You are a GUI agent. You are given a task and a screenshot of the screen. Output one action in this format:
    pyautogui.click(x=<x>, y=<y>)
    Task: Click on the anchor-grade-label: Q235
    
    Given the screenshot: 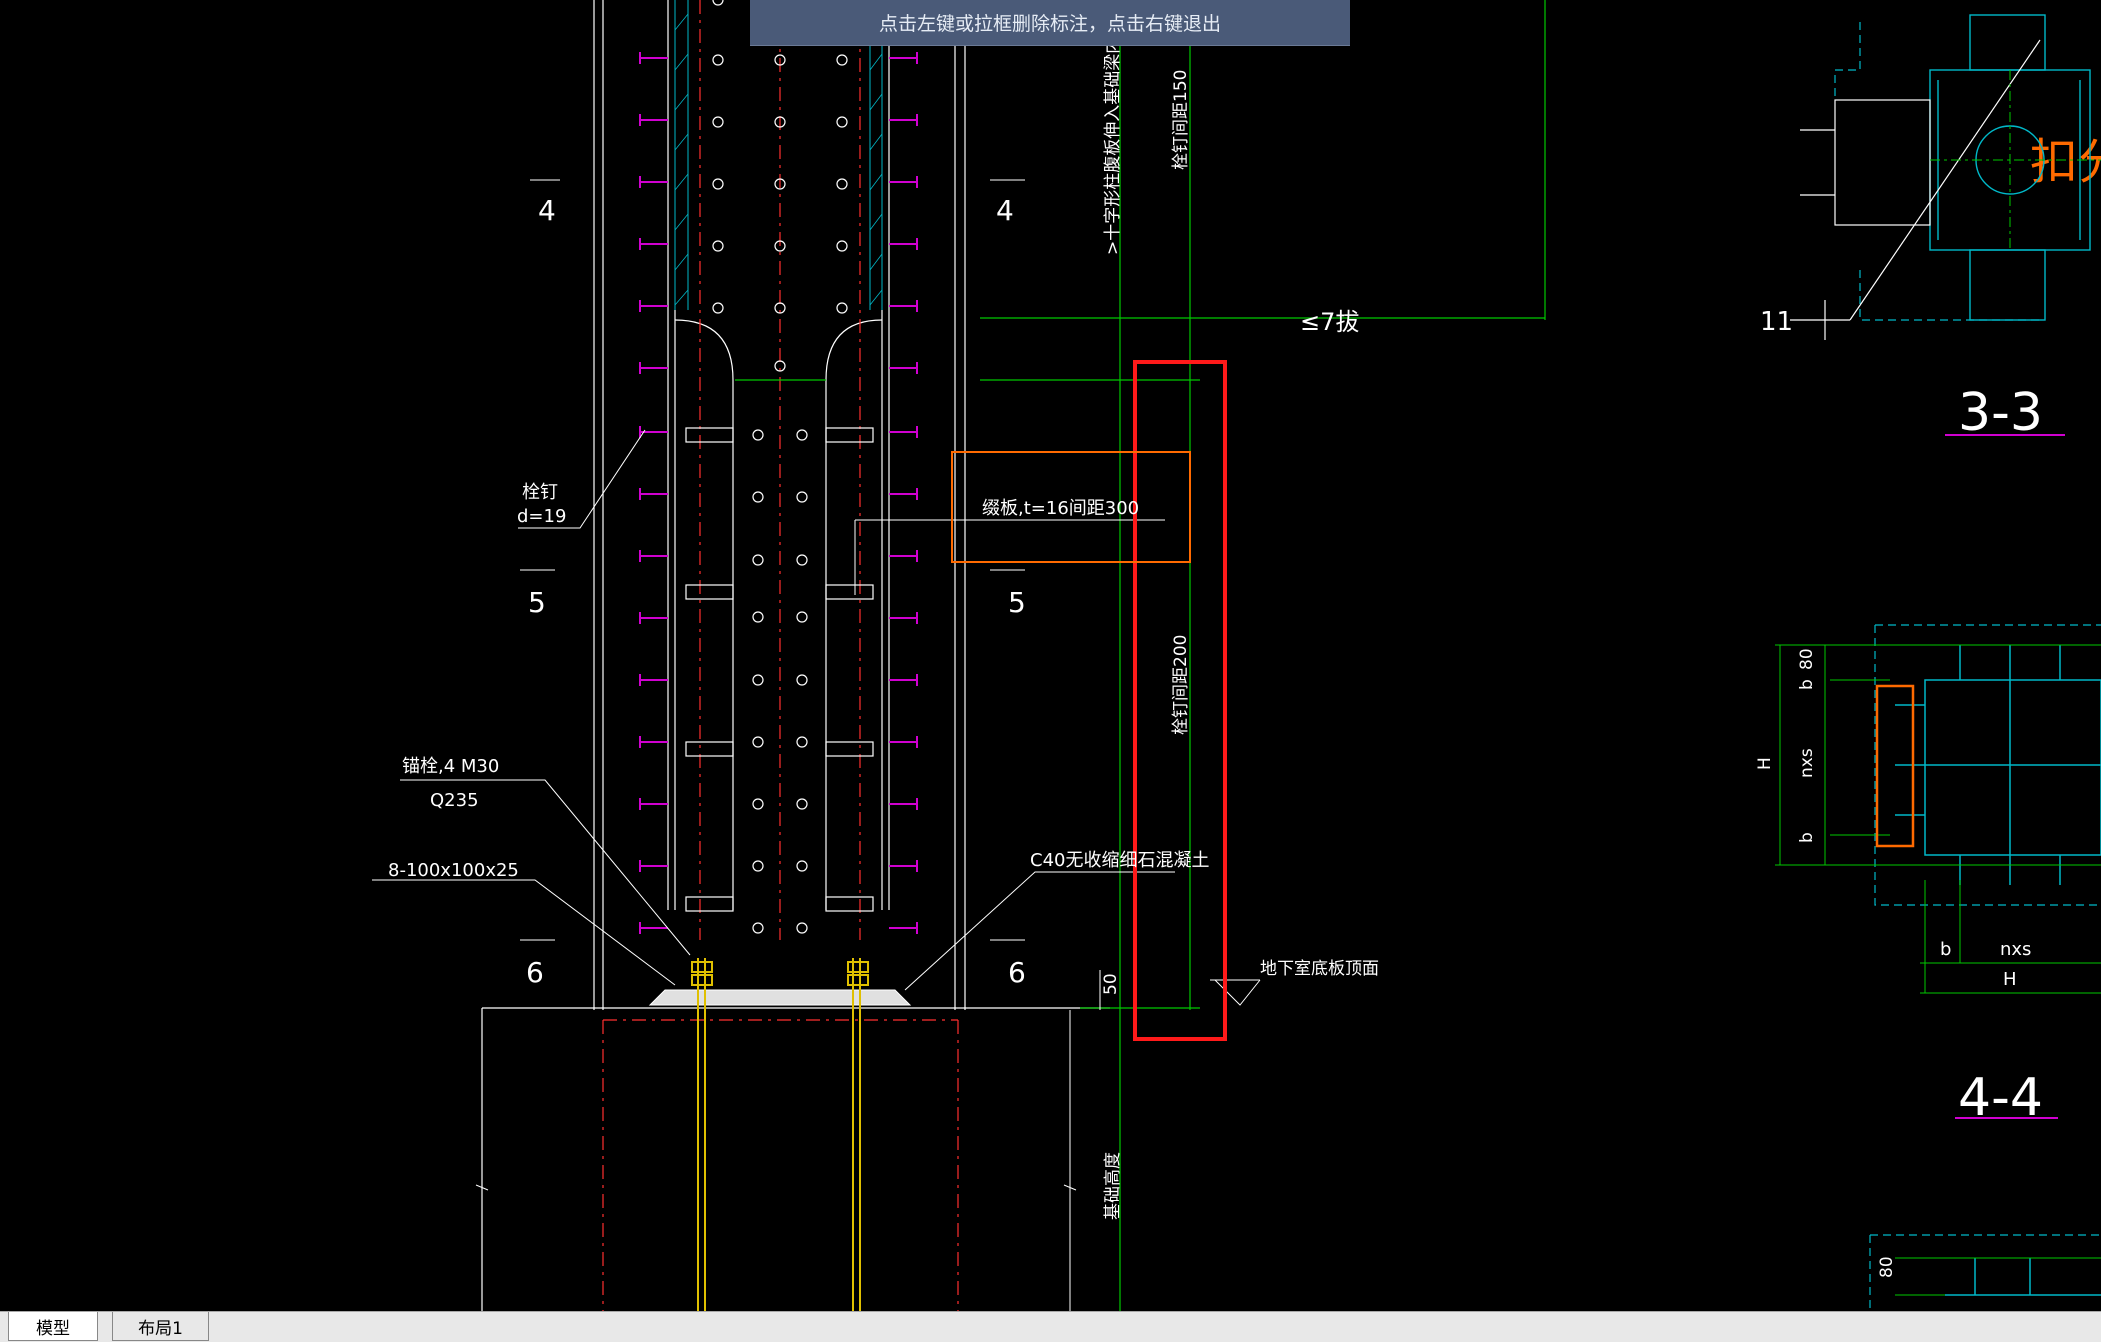 What is the action you would take?
    pyautogui.click(x=454, y=800)
    